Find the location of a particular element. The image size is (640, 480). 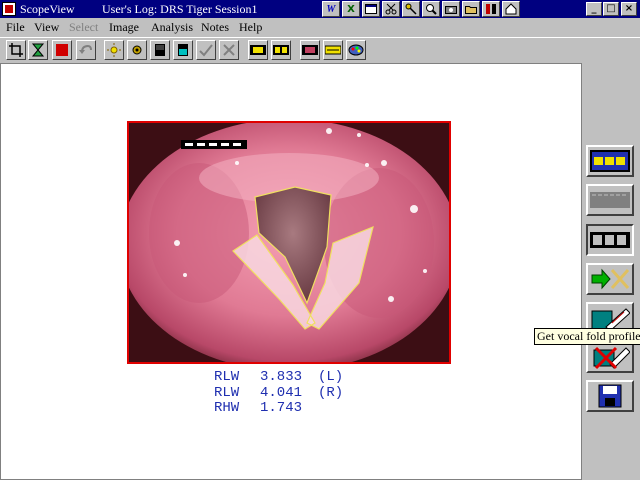

menu-select: Select is located at coordinates (83, 27).